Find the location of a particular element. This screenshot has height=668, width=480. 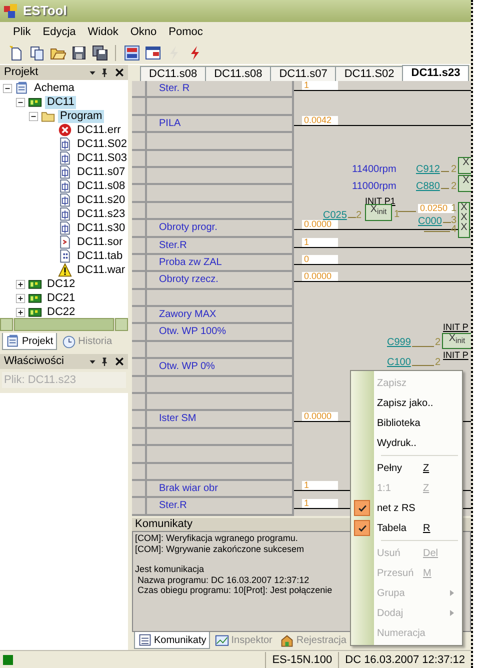

save-icon is located at coordinates (78, 53).